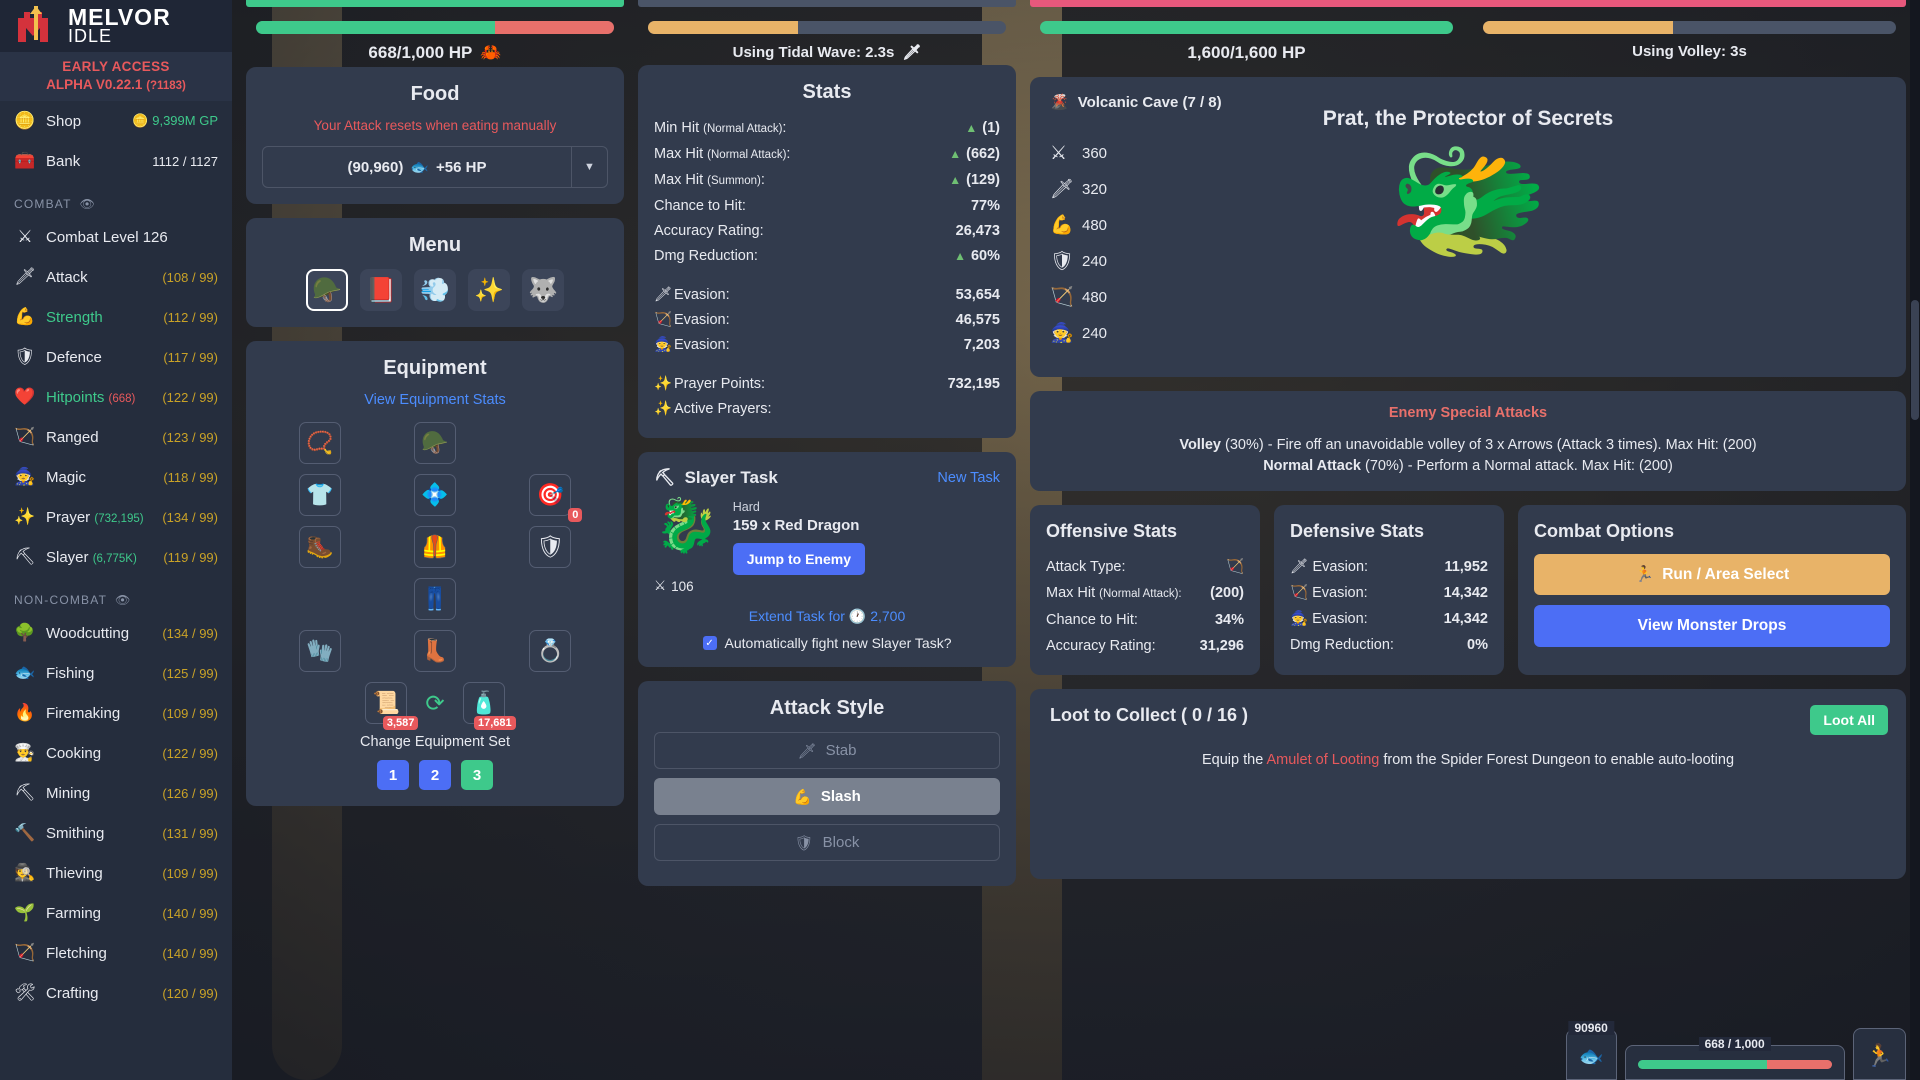 This screenshot has height=1080, width=1920. I want to click on sidebar-item-strength: 💪 Strength (112 / 99), so click(116, 317).